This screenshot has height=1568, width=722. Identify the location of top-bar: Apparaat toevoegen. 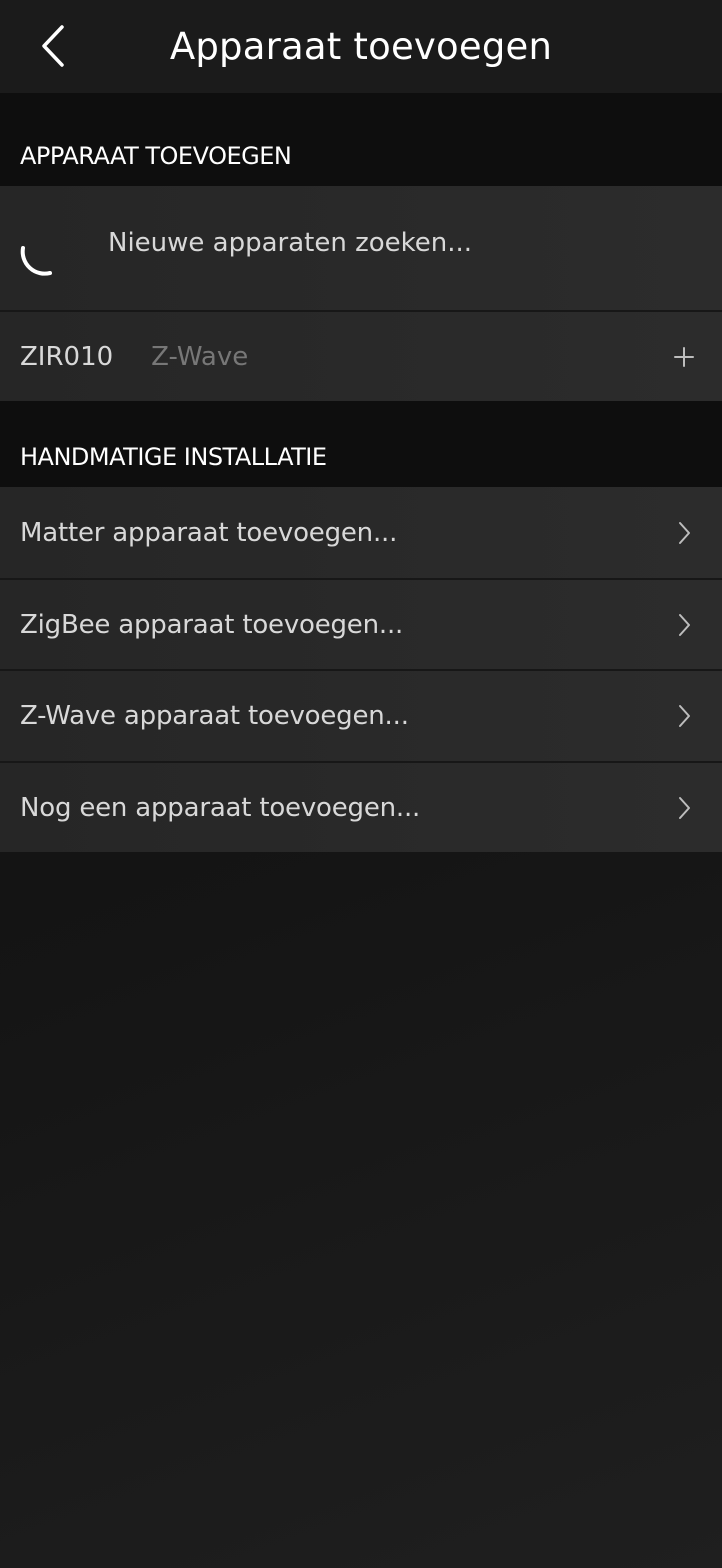
(361, 46).